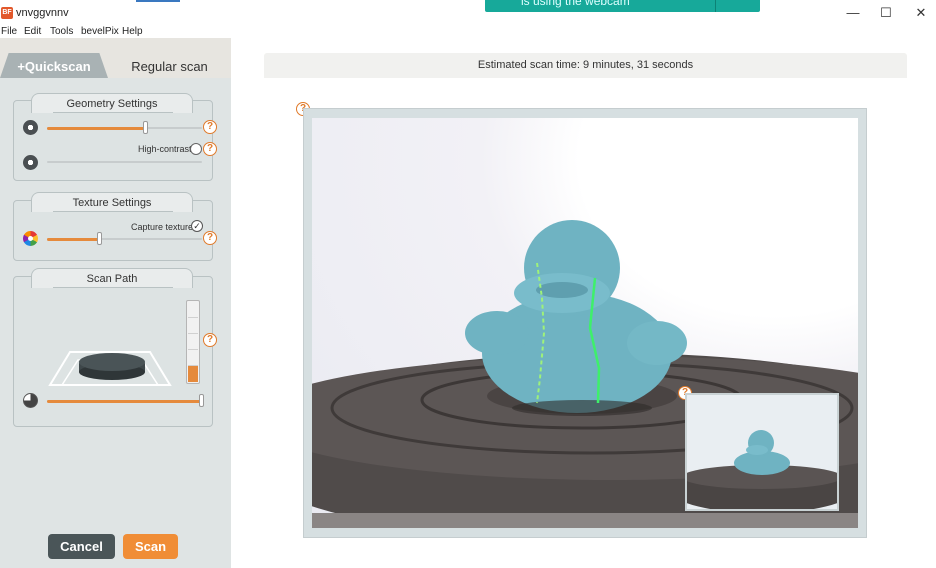 The image size is (936, 568). Describe the element at coordinates (158, 1) in the screenshot. I see `taskbar-indicator` at that location.